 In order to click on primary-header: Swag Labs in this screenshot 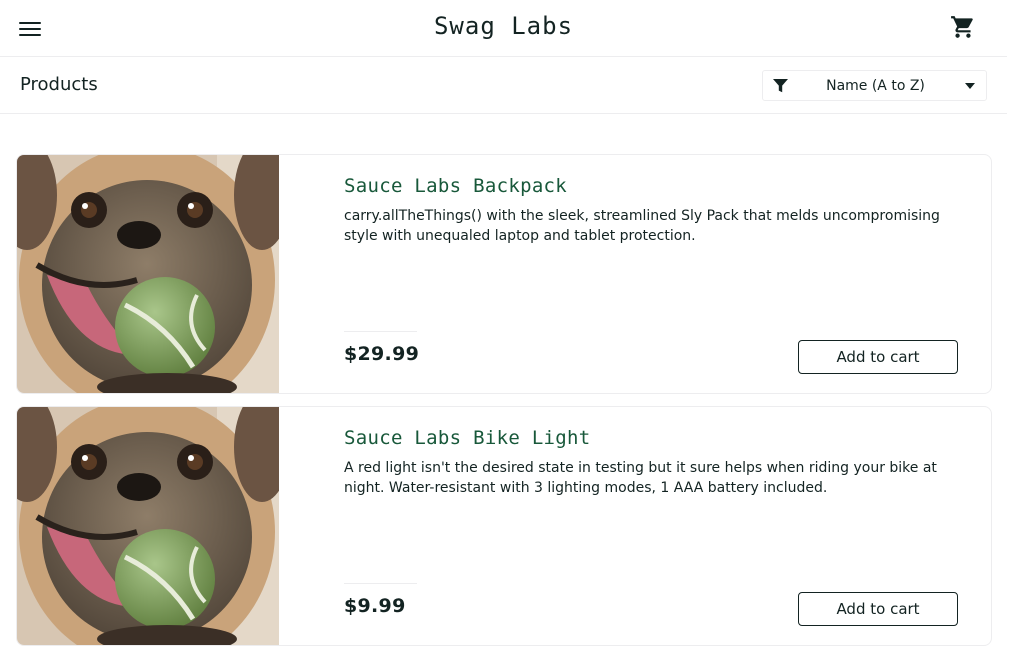, I will do `click(503, 28)`.